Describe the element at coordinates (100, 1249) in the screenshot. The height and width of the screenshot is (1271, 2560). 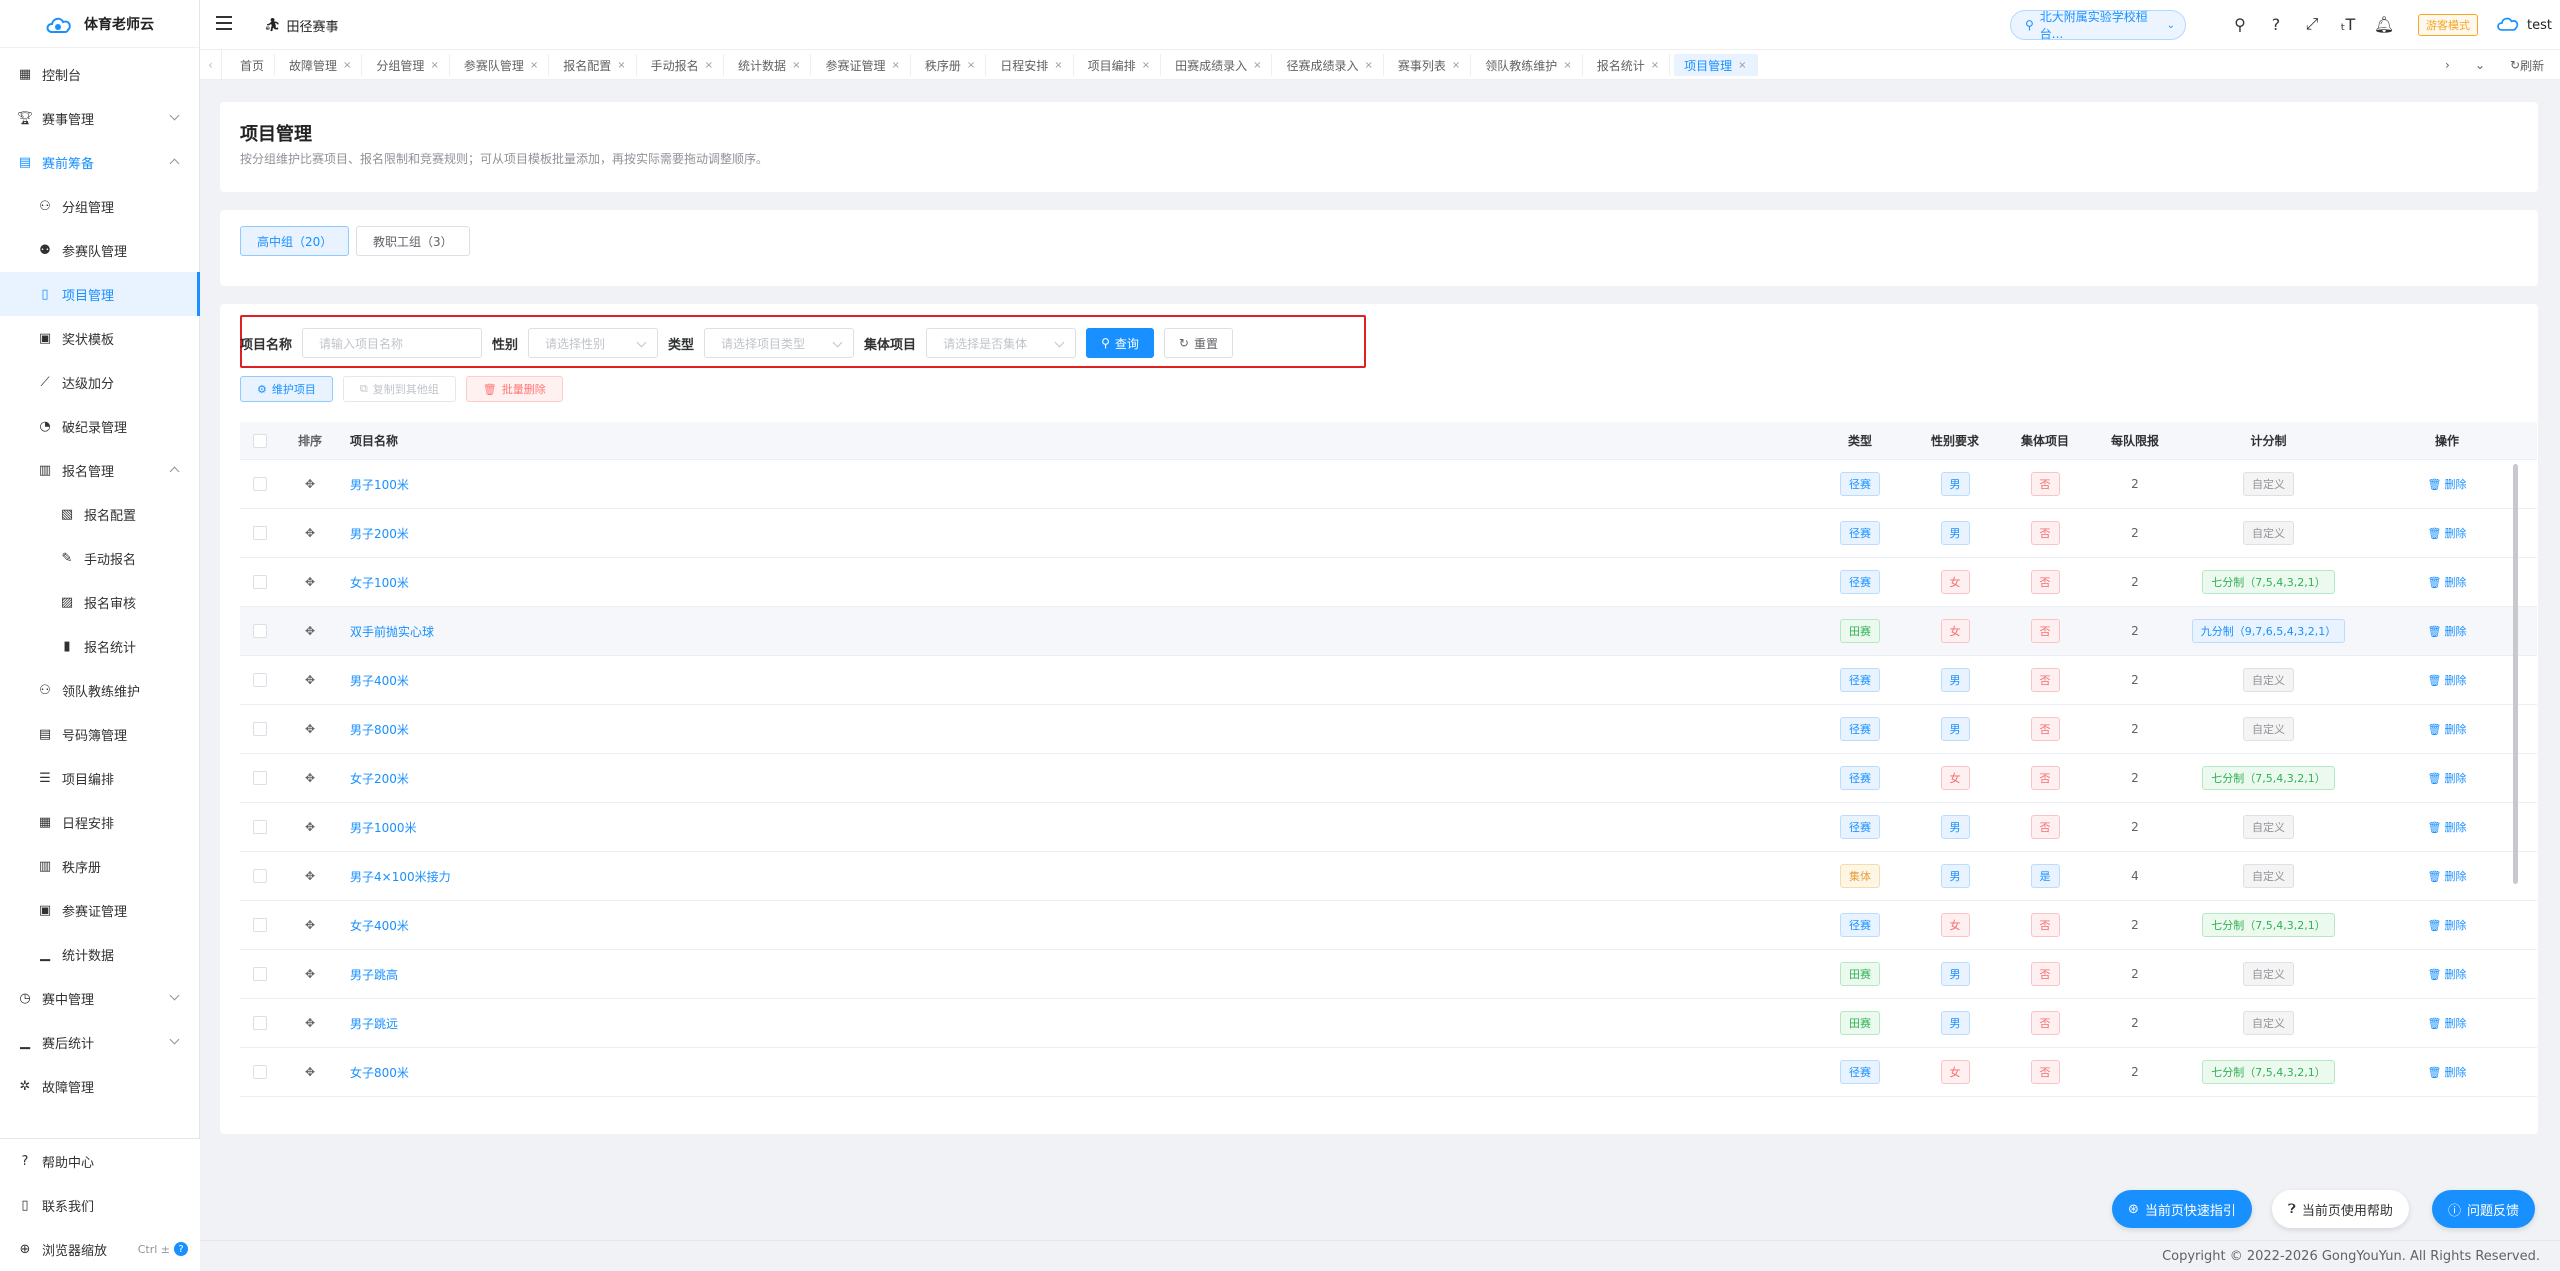
I see `browser-zoom: ⊕ 浏览器缩放 Ctrl ±?` at that location.